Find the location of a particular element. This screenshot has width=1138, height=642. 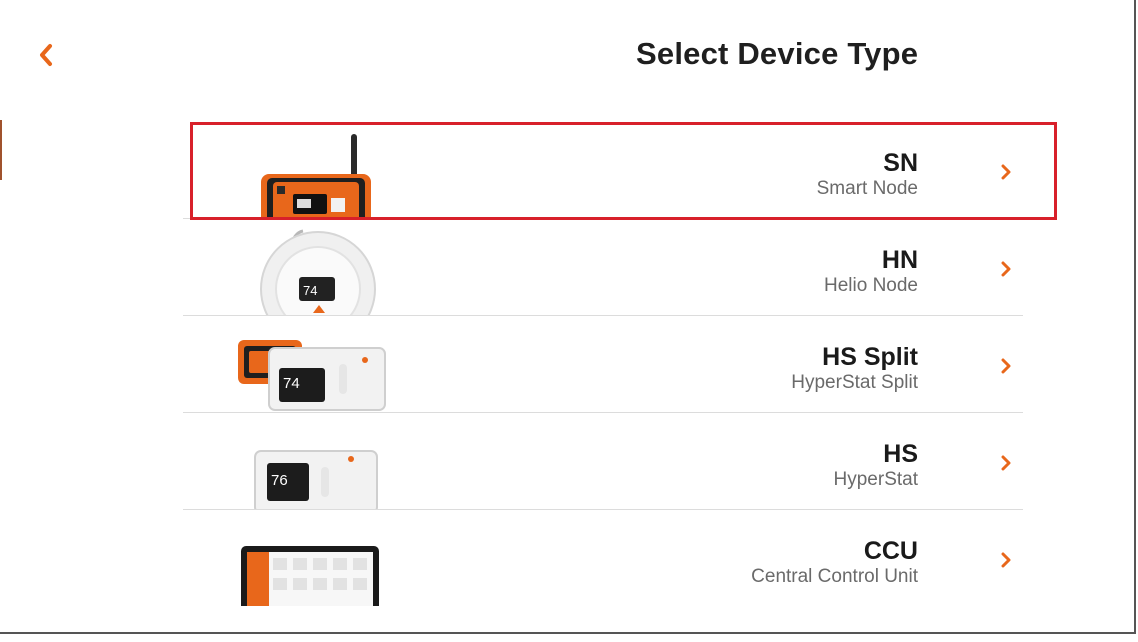

device-name: Helio Node is located at coordinates (871, 285).